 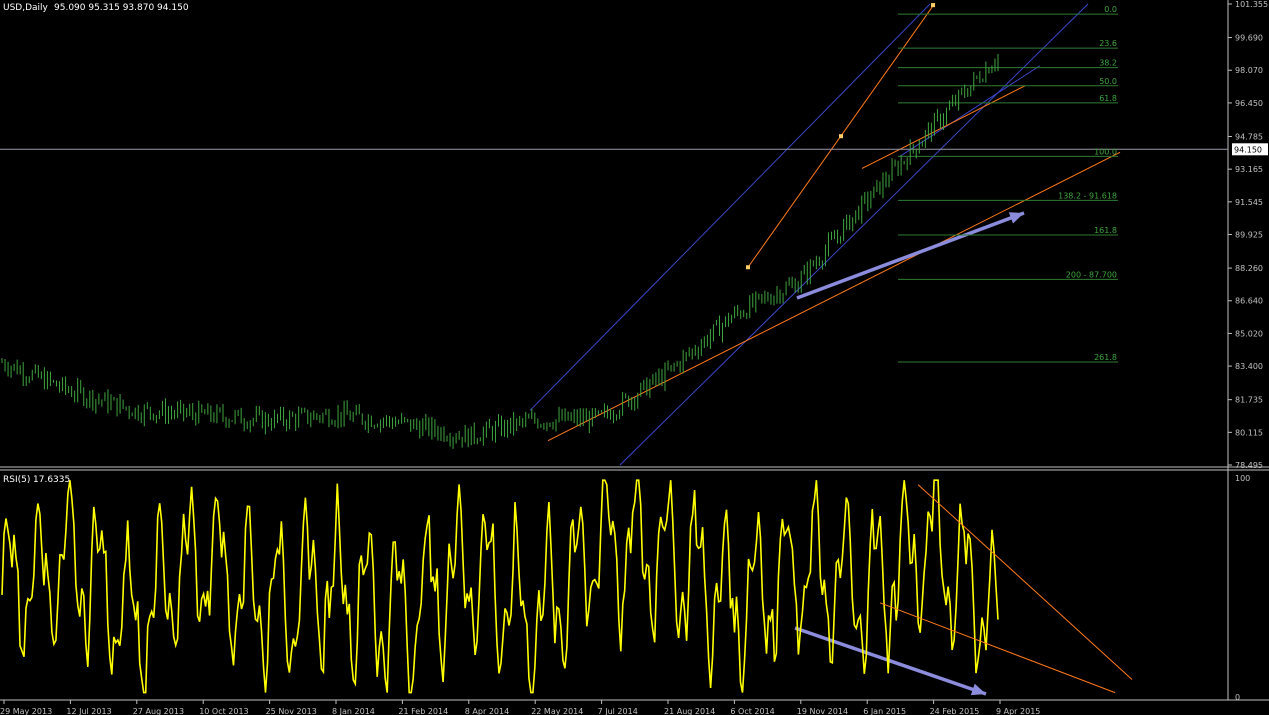 I want to click on fib-level-label: 50.0, so click(x=1108, y=81).